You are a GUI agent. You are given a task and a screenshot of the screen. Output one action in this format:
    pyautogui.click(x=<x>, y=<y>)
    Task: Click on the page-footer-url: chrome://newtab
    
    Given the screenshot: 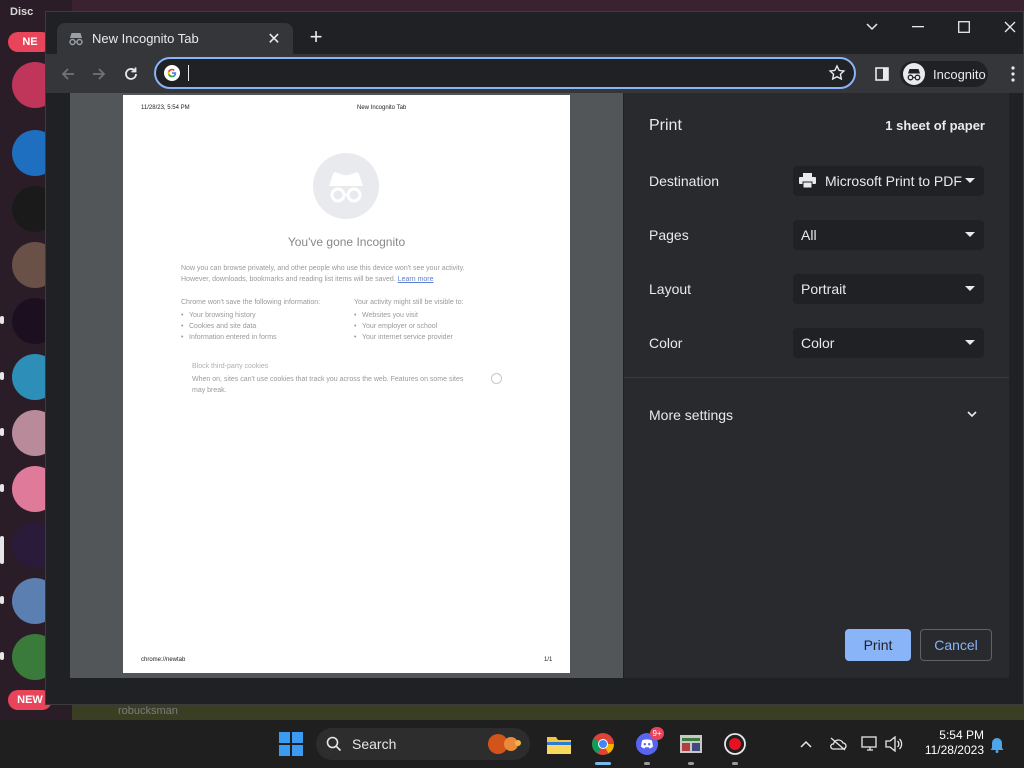 What is the action you would take?
    pyautogui.click(x=163, y=660)
    